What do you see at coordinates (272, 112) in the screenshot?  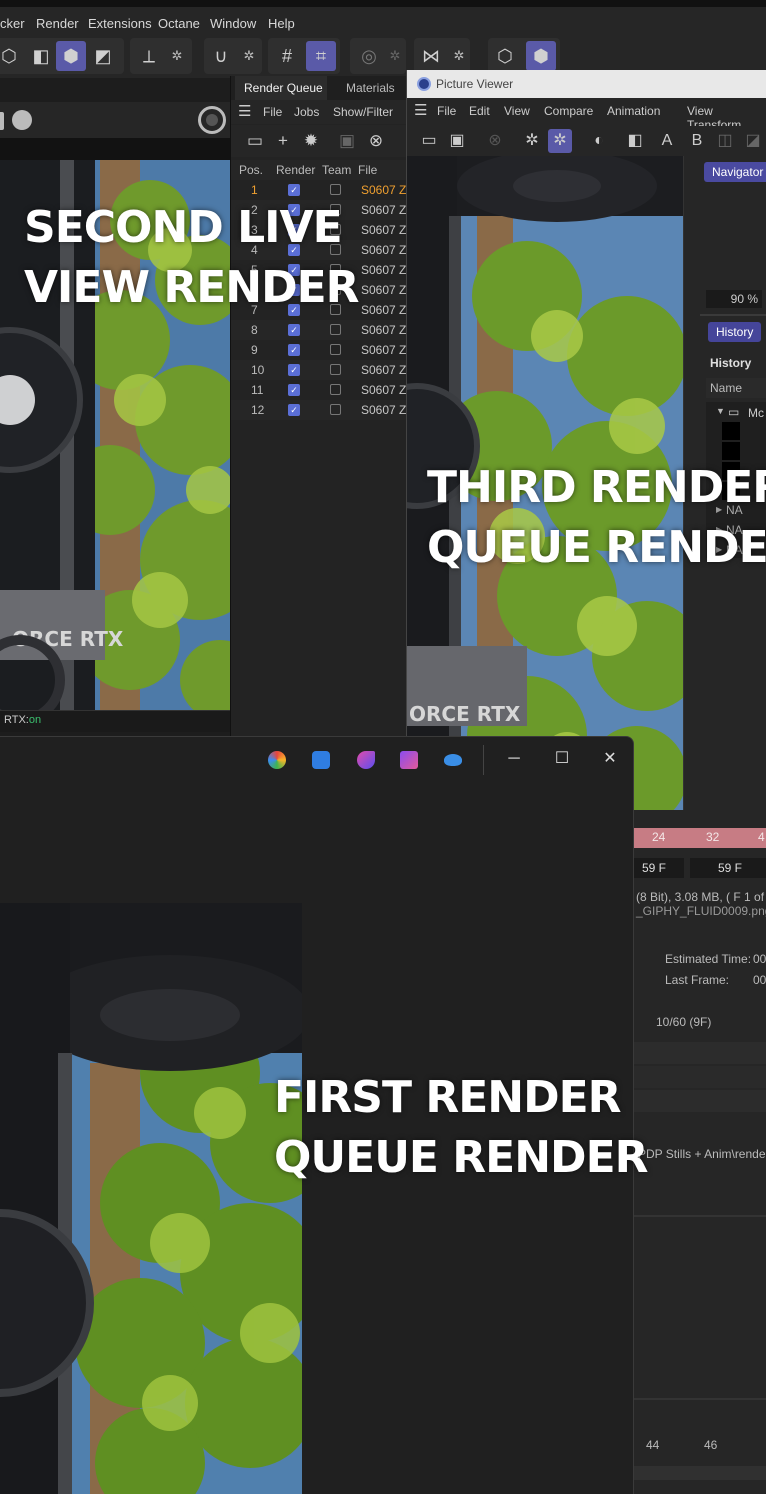 I see `rq-menu-file: File` at bounding box center [272, 112].